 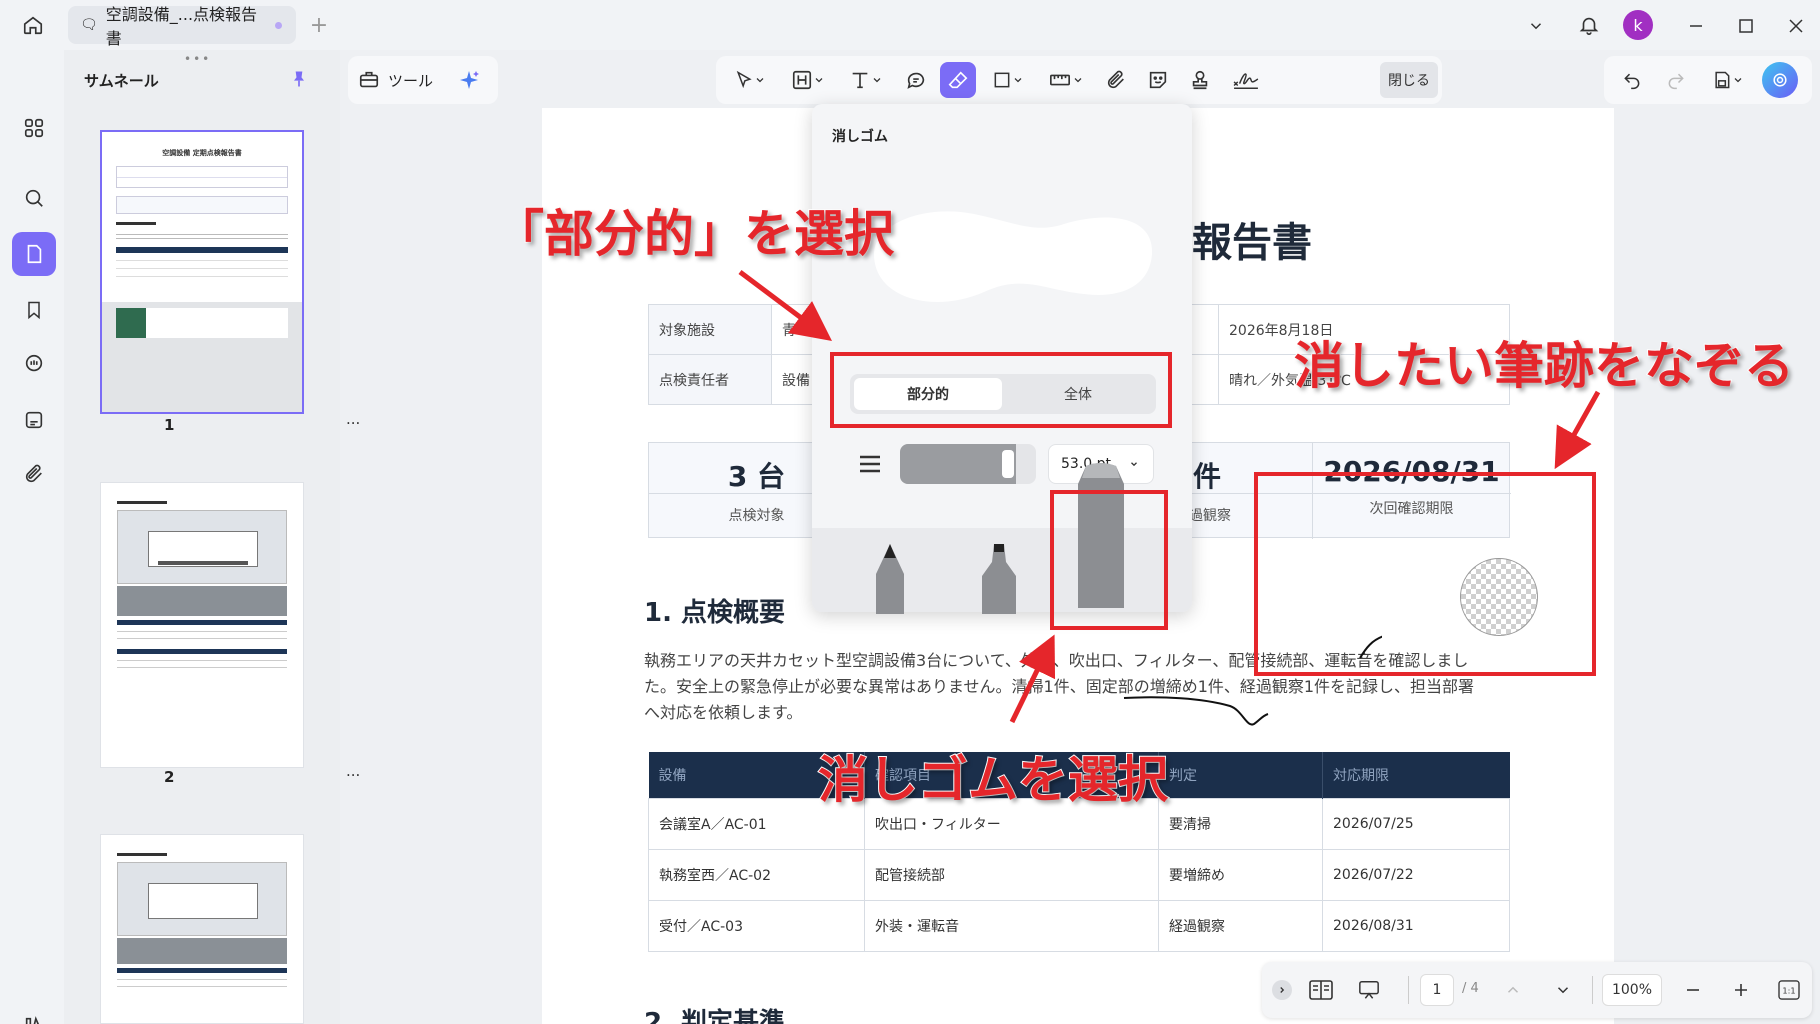 I want to click on stamp-icon, so click(x=1200, y=80).